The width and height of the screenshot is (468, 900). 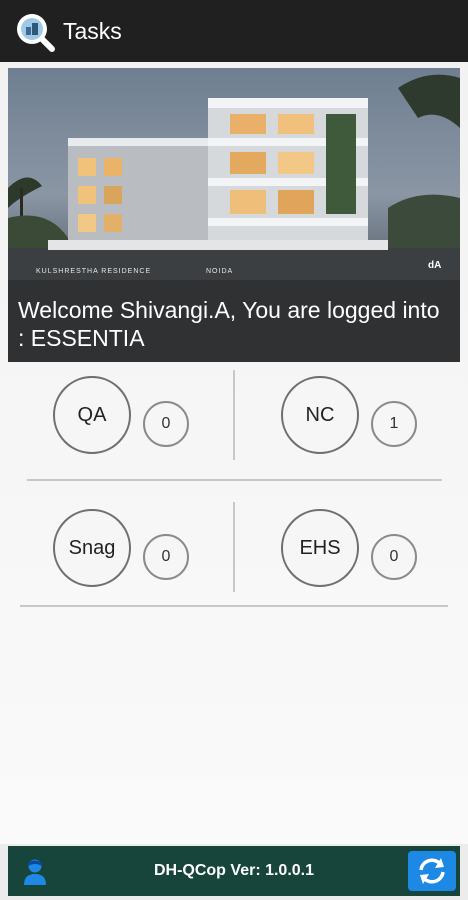 I want to click on nc-count: 1, so click(x=394, y=423).